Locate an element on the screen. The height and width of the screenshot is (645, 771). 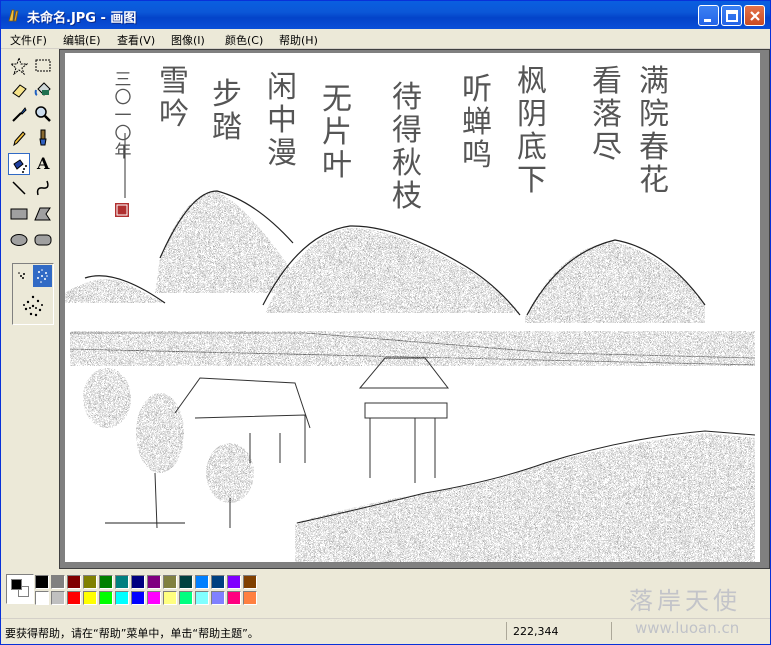
menu-file: 文件(F) is located at coordinates (28, 40).